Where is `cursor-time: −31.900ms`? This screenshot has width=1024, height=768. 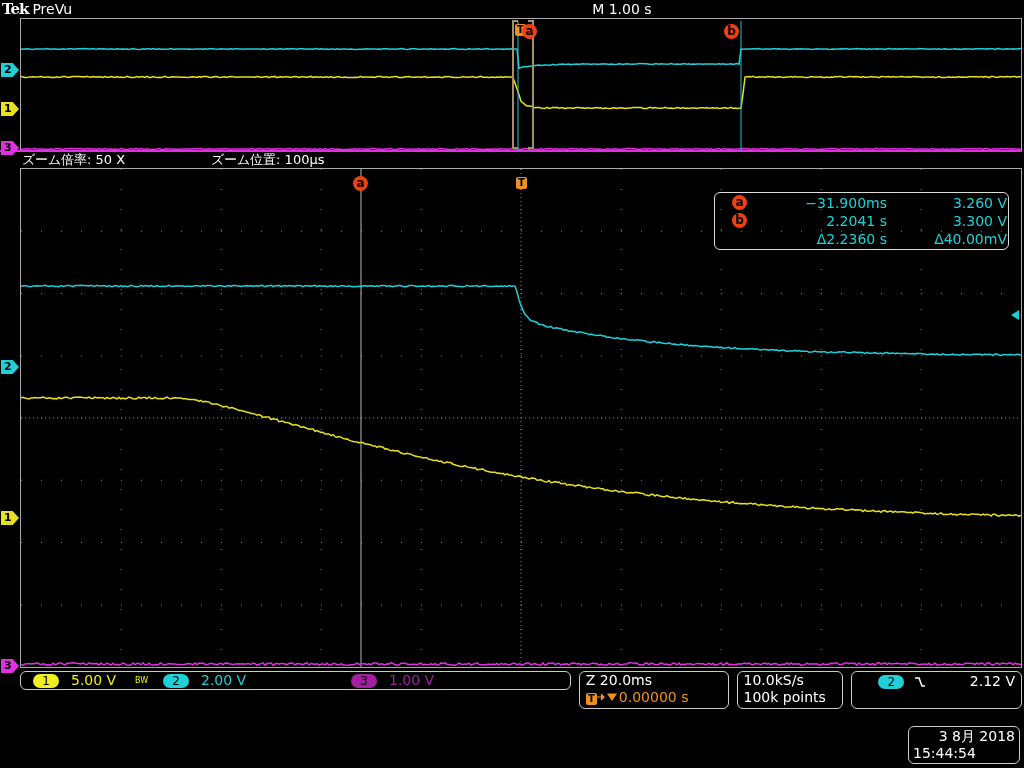
cursor-time: −31.900ms is located at coordinates (845, 203).